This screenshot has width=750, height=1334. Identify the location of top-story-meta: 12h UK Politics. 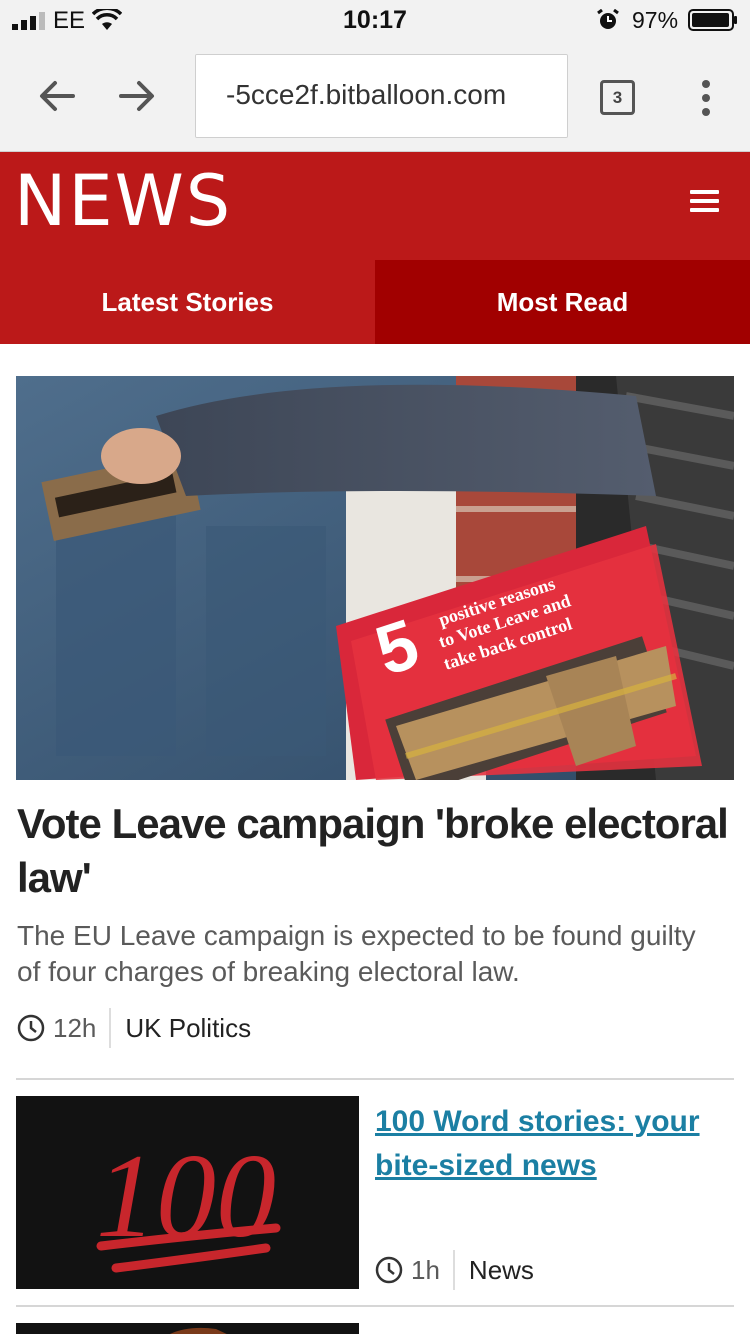
(134, 1028).